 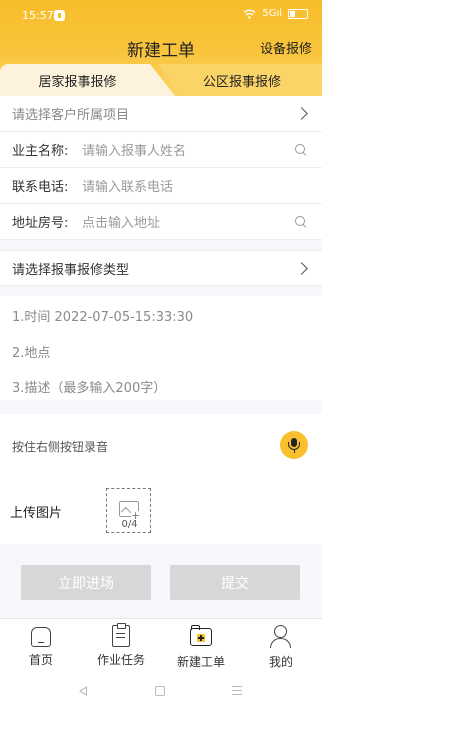 I want to click on battery-icon, so click(x=298, y=13).